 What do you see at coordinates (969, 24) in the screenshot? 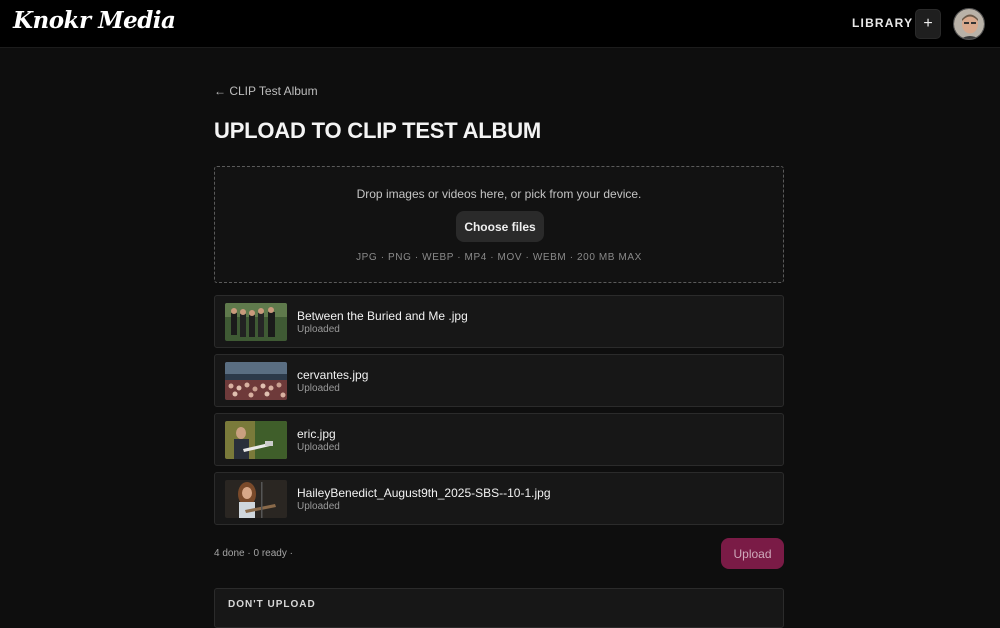
I see `avatar` at bounding box center [969, 24].